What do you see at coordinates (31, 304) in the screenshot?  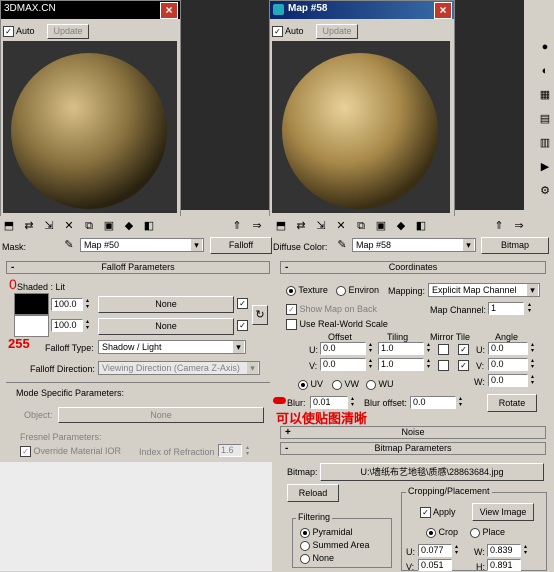 I see `black-color-swatch` at bounding box center [31, 304].